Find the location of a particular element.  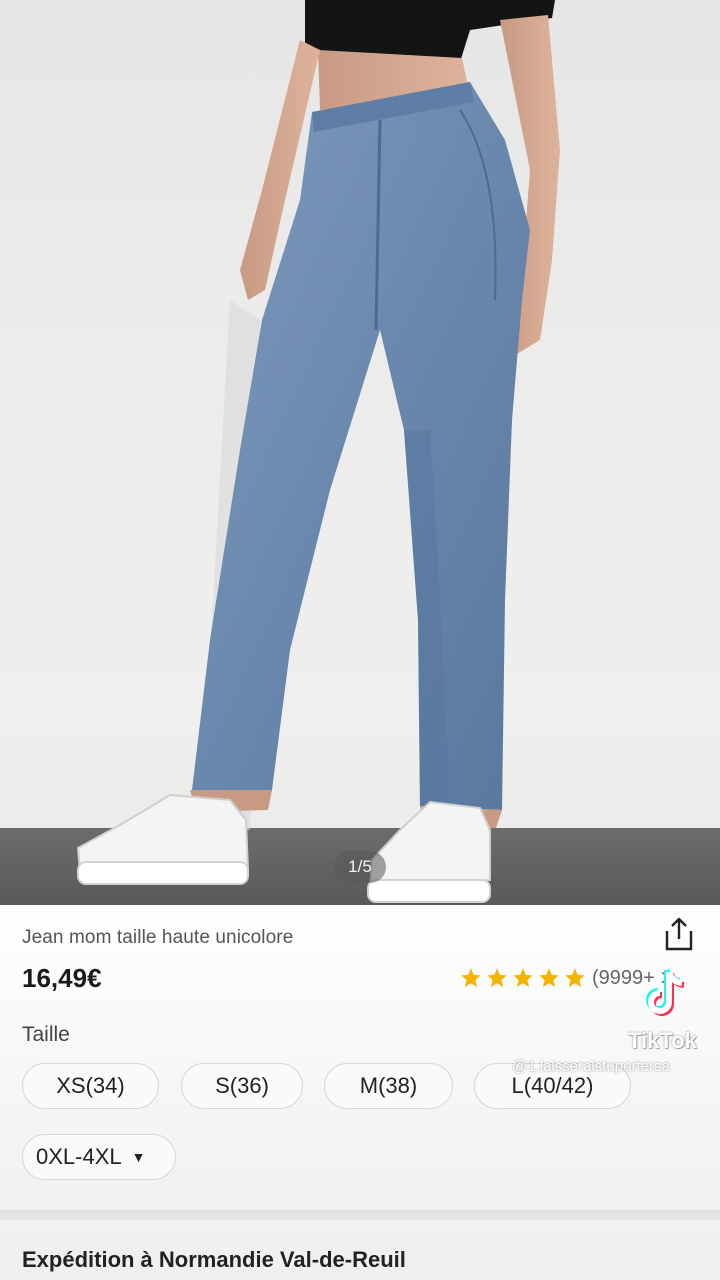

share-icon is located at coordinates (679, 934).